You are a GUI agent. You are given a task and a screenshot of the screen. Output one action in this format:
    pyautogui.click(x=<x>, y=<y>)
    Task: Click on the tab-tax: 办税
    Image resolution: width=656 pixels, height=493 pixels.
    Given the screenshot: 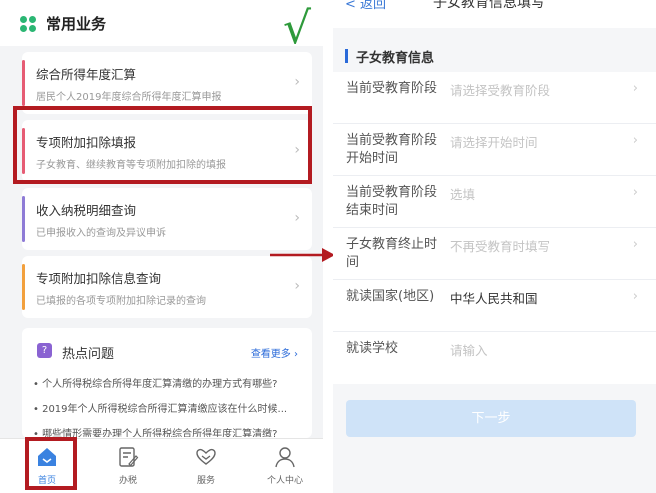 What is the action you would take?
    pyautogui.click(x=128, y=466)
    